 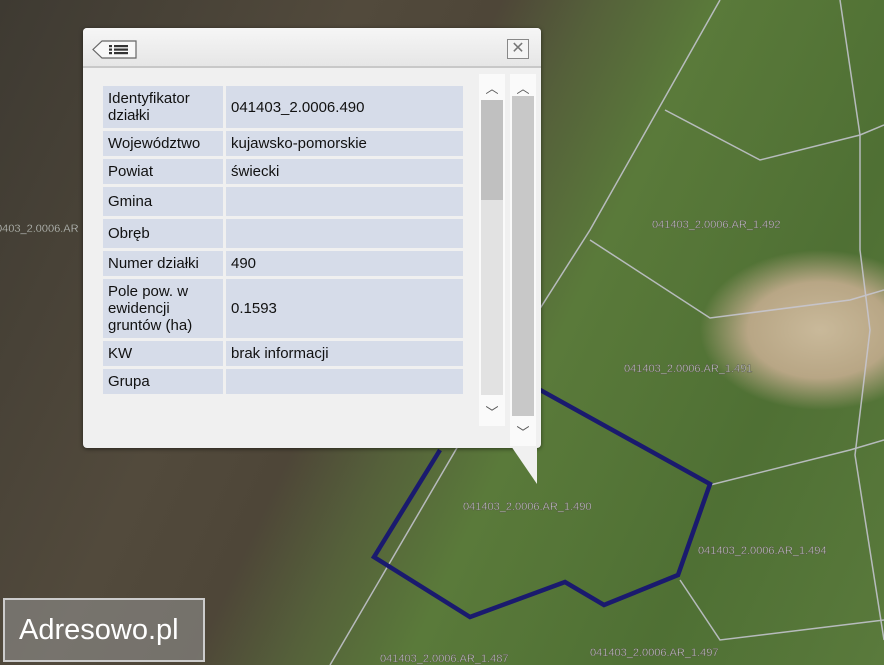 I want to click on table-row: Pole pow. w ewidencji gruntów (ha) 0.1593, so click(x=283, y=308).